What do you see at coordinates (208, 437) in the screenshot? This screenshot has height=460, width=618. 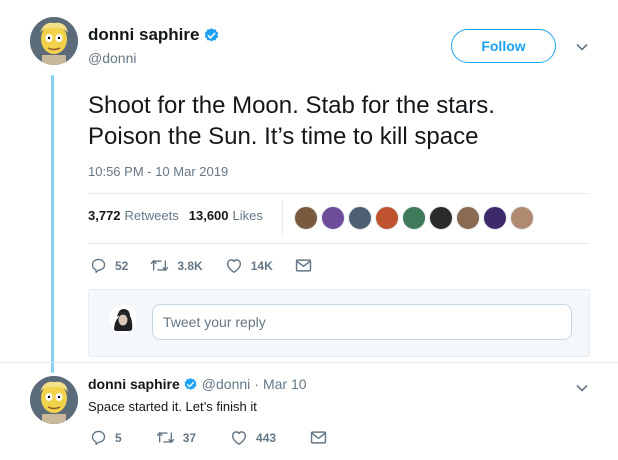 I see `reply-tweet-actions: 5 37 443` at bounding box center [208, 437].